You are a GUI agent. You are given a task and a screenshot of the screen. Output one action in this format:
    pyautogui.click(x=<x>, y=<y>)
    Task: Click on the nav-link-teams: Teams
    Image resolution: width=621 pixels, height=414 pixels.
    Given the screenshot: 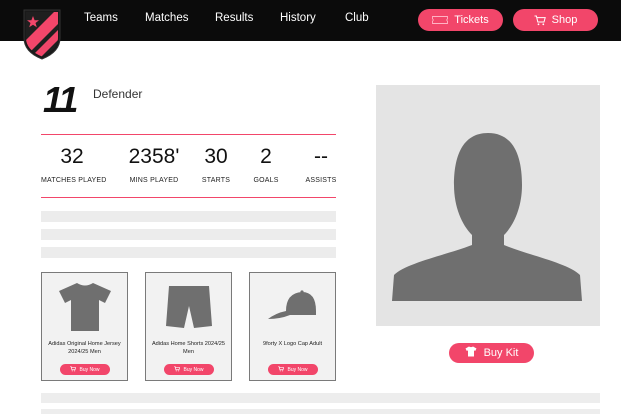 What is the action you would take?
    pyautogui.click(x=101, y=18)
    